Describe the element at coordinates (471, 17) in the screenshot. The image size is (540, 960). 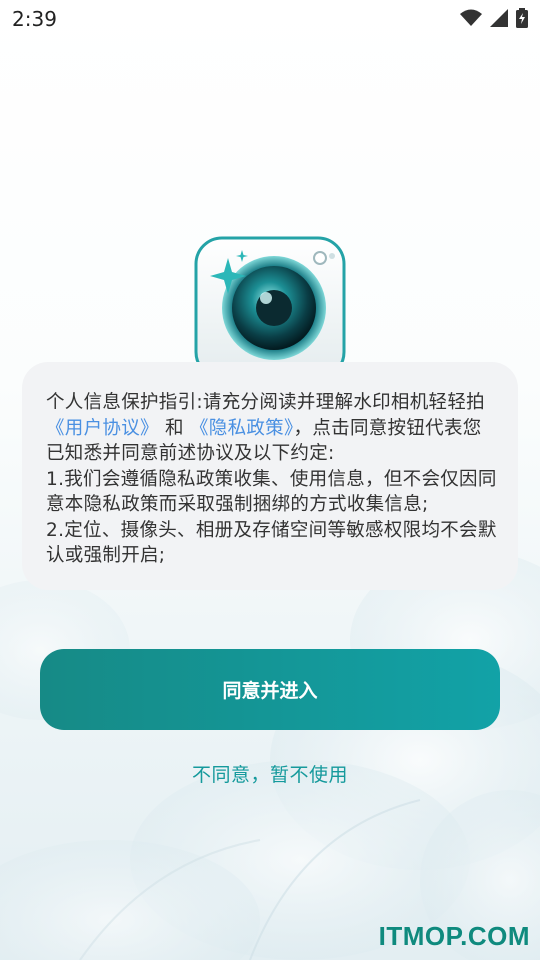
I see `wifi-icon` at that location.